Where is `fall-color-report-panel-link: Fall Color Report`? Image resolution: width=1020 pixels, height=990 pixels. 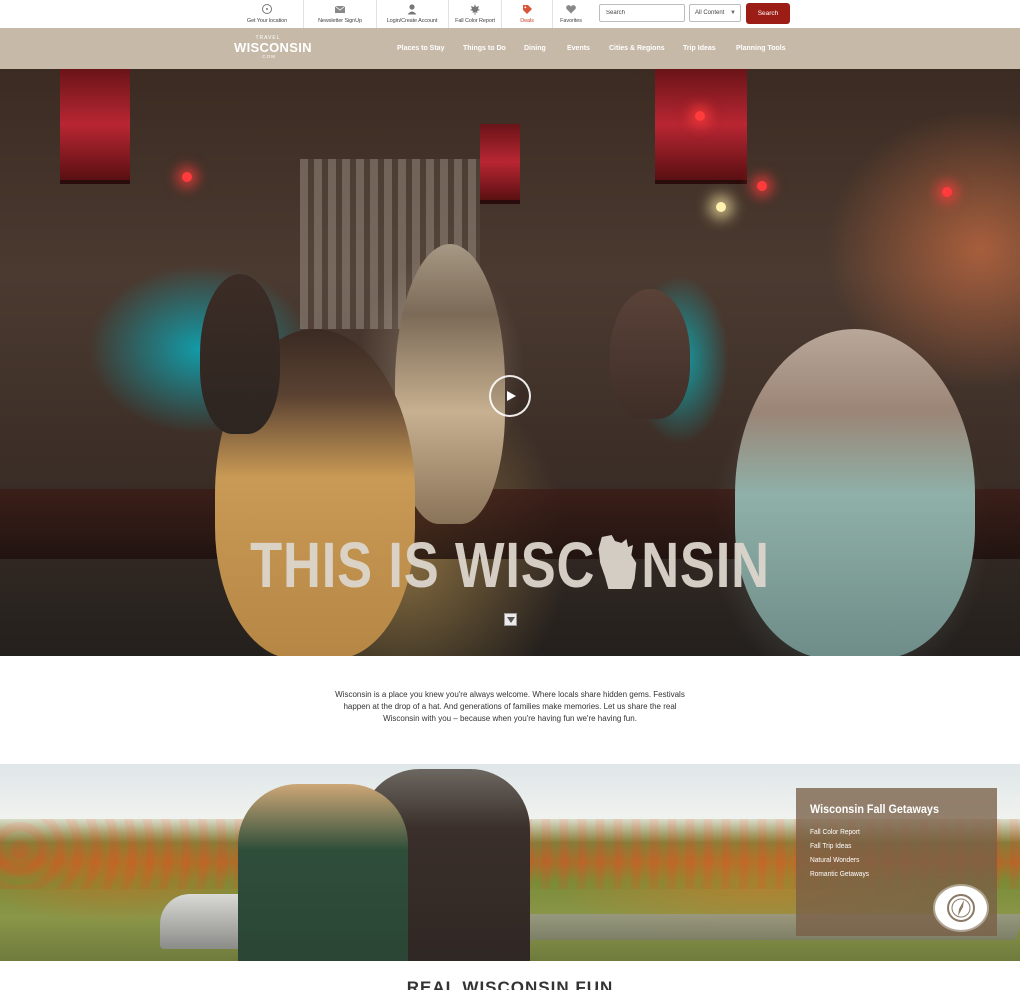 fall-color-report-panel-link: Fall Color Report is located at coordinates (835, 831).